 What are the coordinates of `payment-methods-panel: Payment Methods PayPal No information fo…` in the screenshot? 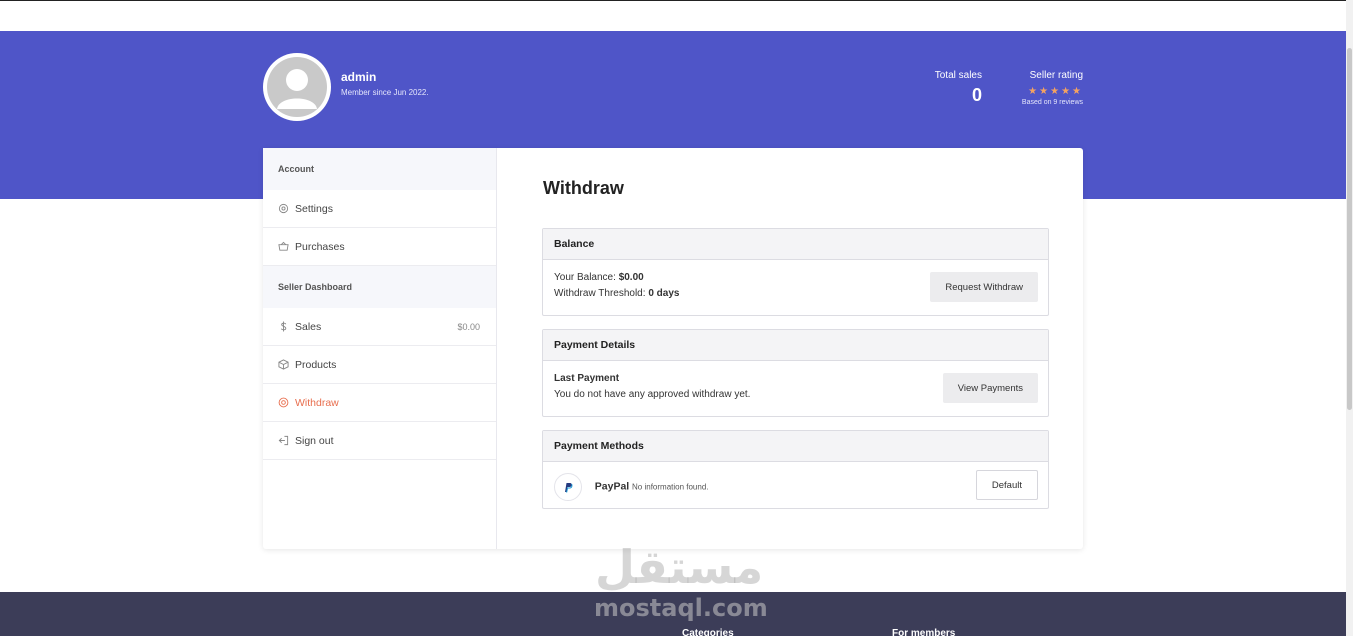 It's located at (795, 469).